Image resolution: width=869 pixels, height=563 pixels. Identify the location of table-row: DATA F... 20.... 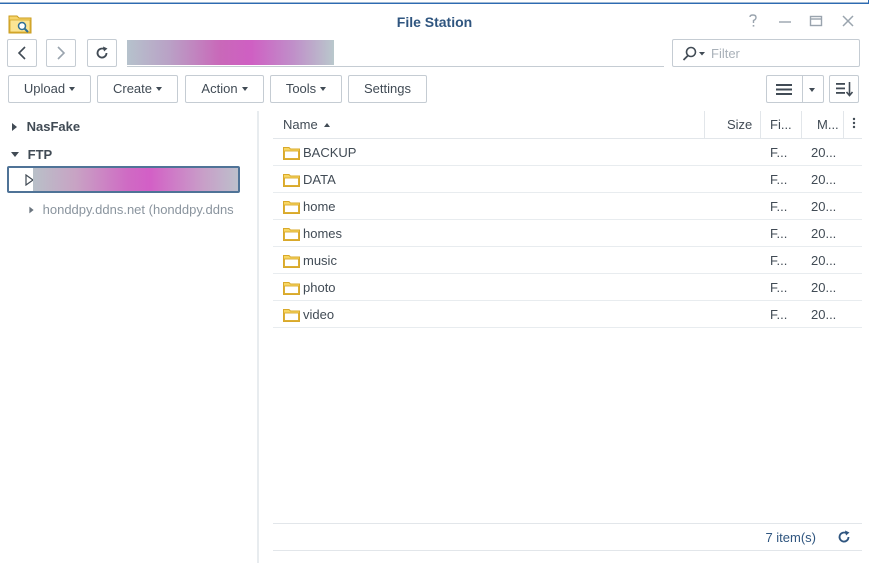
(567, 179).